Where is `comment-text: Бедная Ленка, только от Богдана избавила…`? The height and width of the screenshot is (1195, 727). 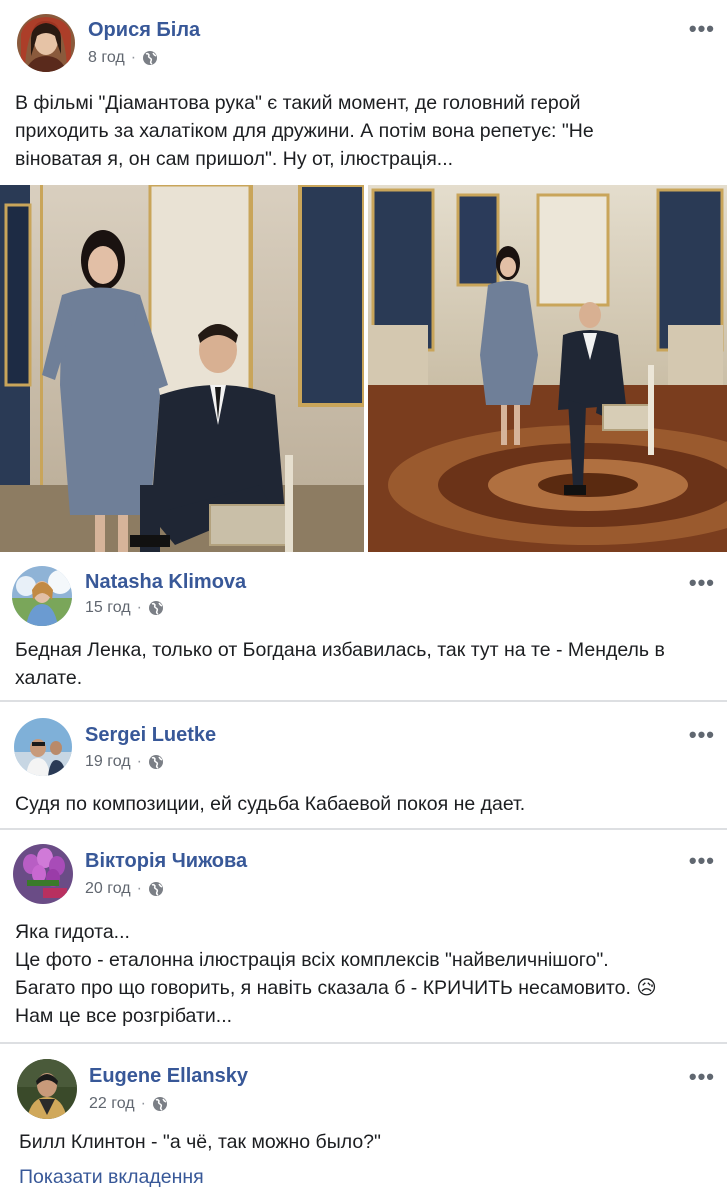 comment-text: Бедная Ленка, только от Богдана избавила… is located at coordinates (365, 664).